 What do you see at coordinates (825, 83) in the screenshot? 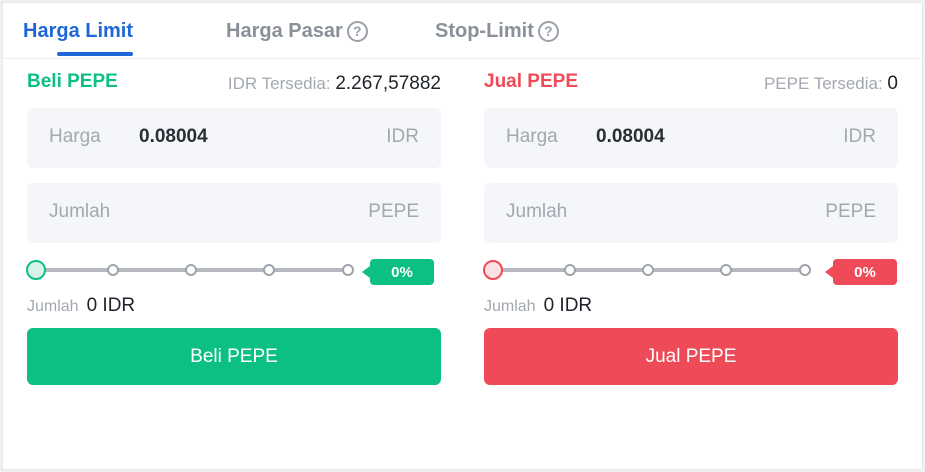
I see `available-label: PEPE Tersedia:` at bounding box center [825, 83].